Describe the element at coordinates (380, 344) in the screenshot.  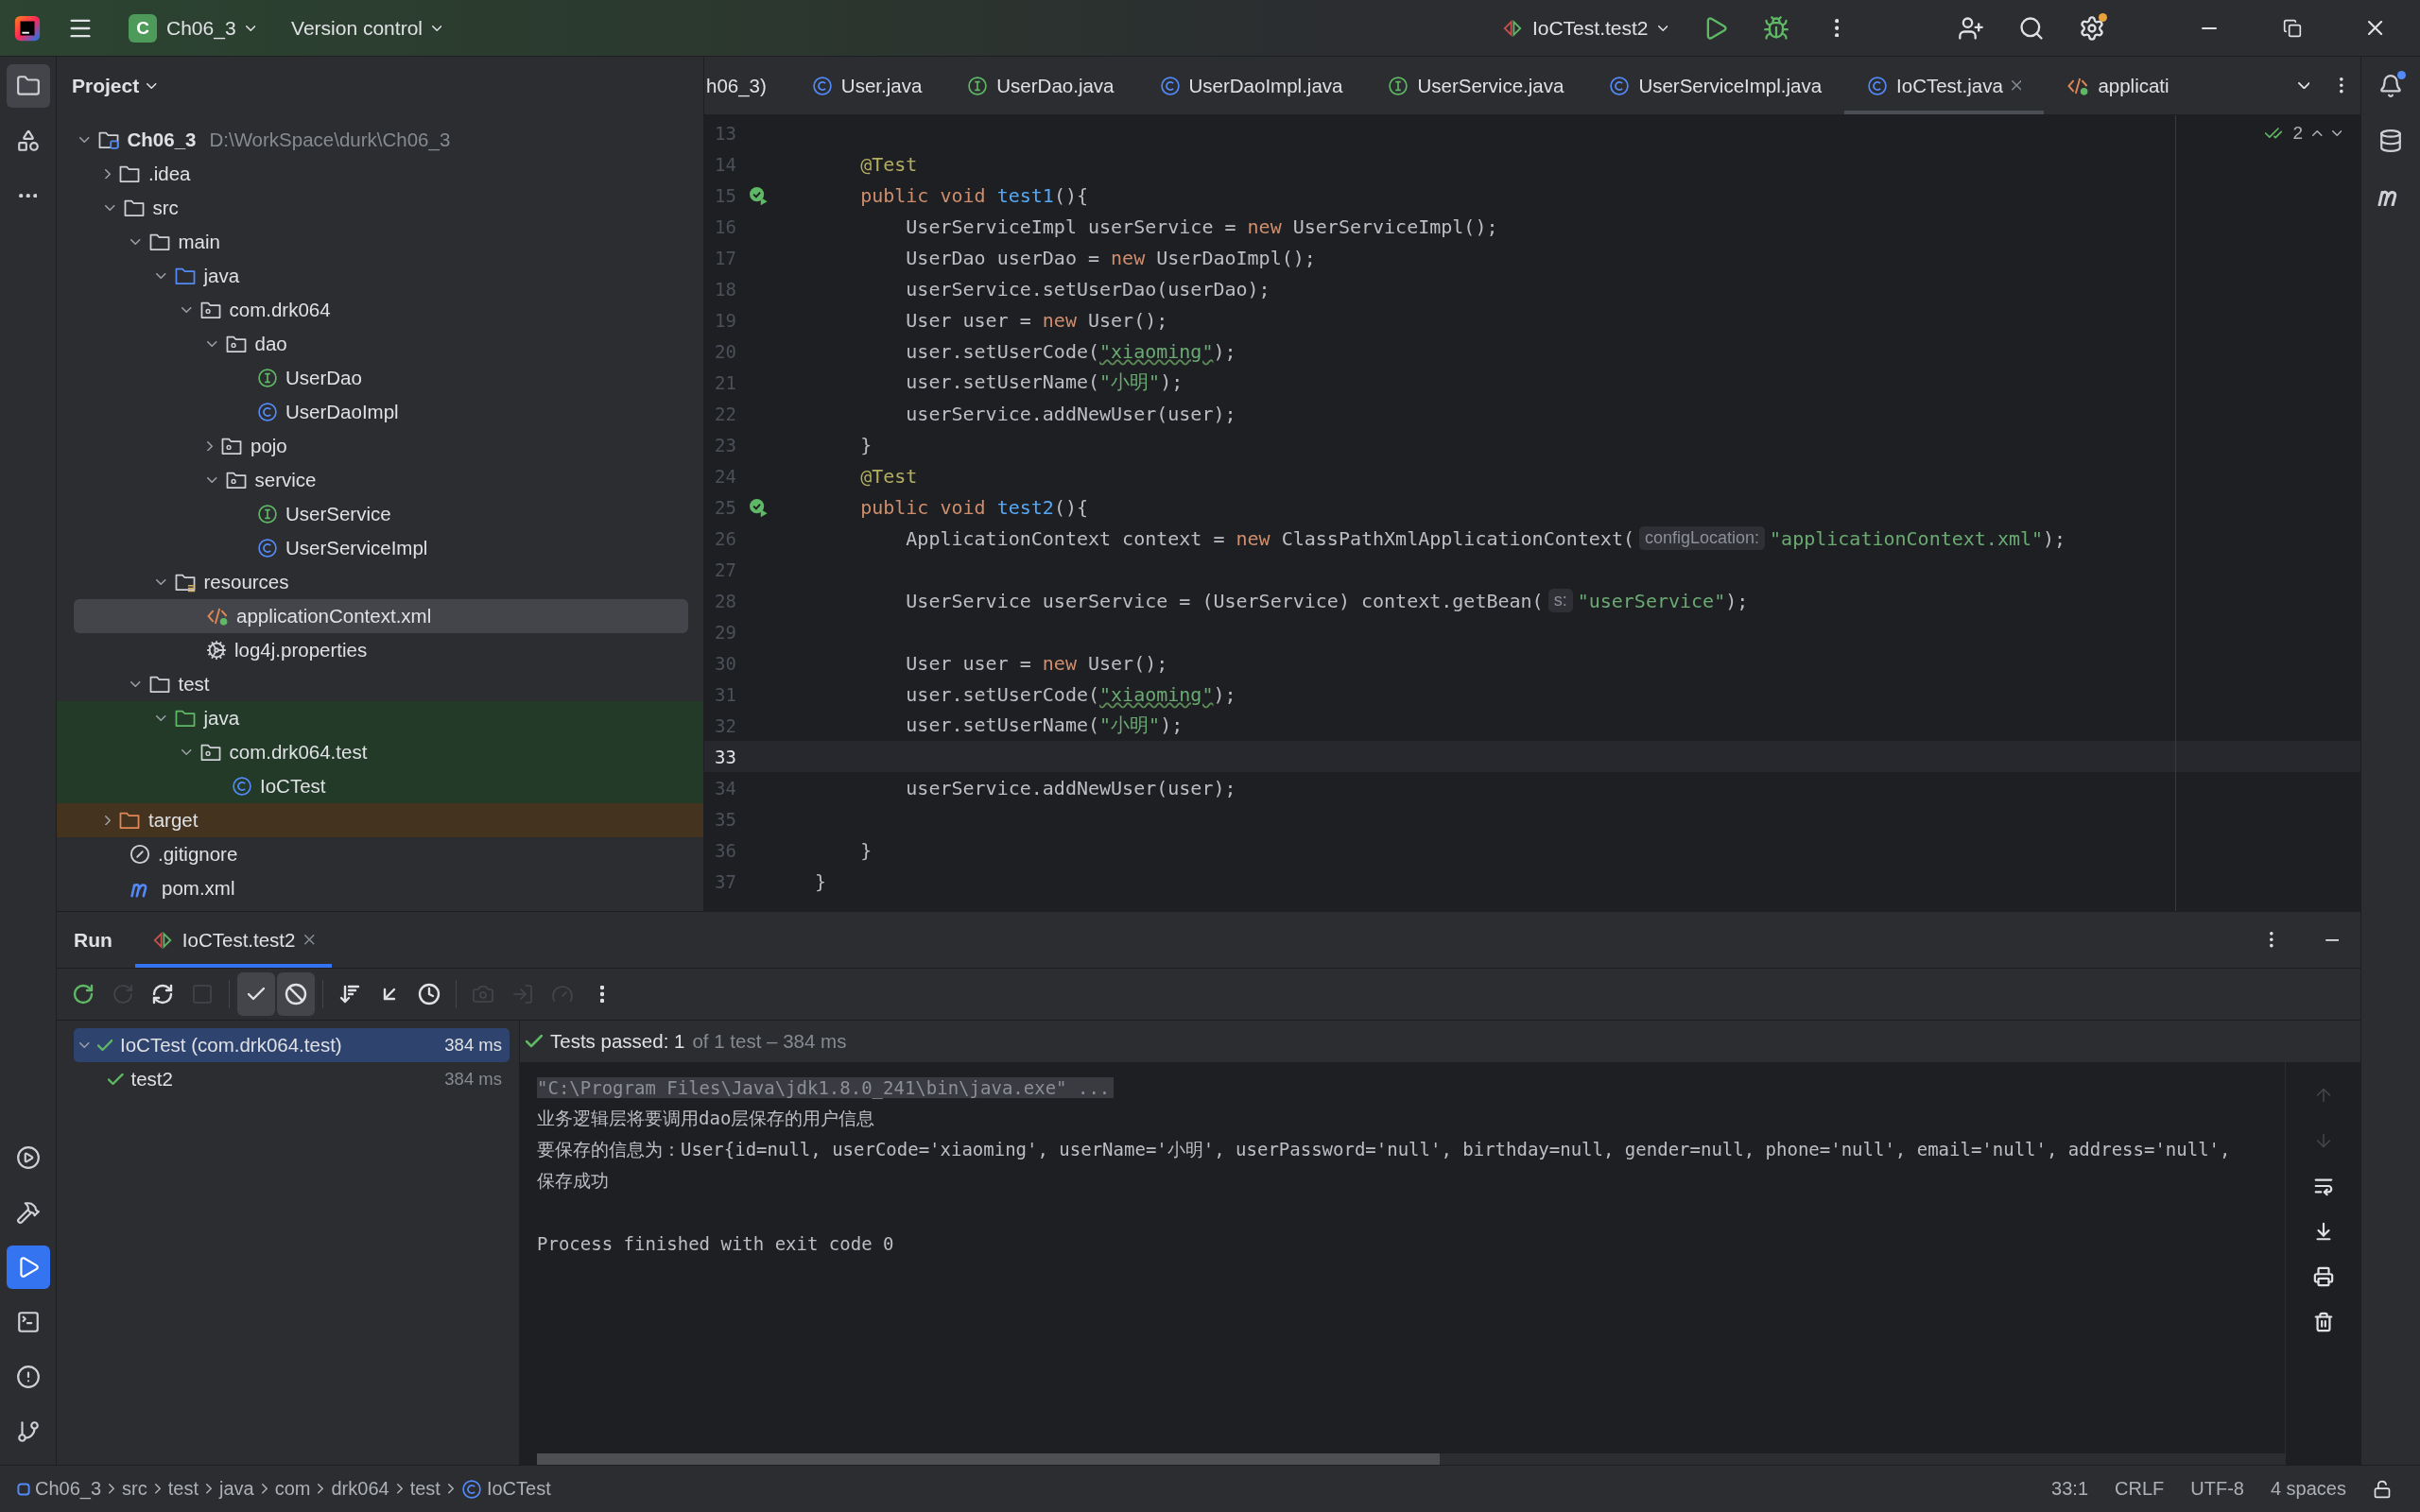
I see `tree-item: dao` at that location.